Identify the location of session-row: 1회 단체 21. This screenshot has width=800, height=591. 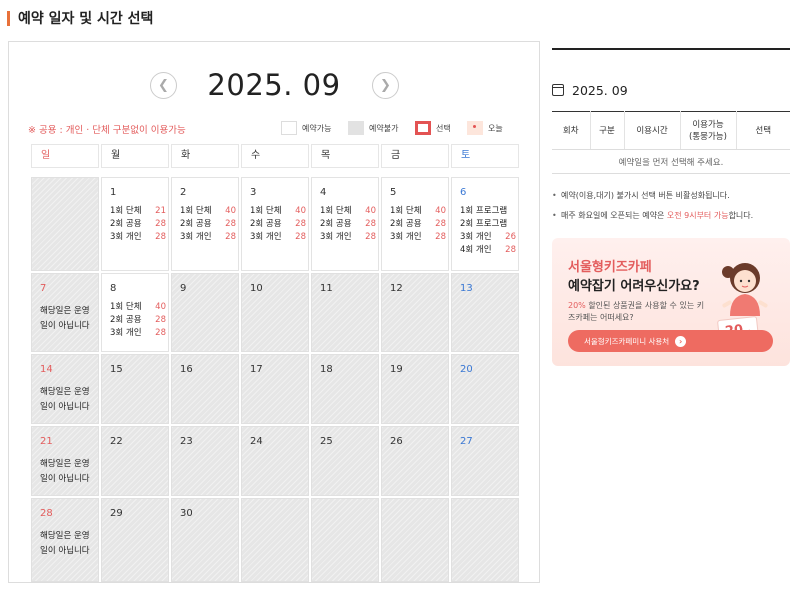
(139, 211).